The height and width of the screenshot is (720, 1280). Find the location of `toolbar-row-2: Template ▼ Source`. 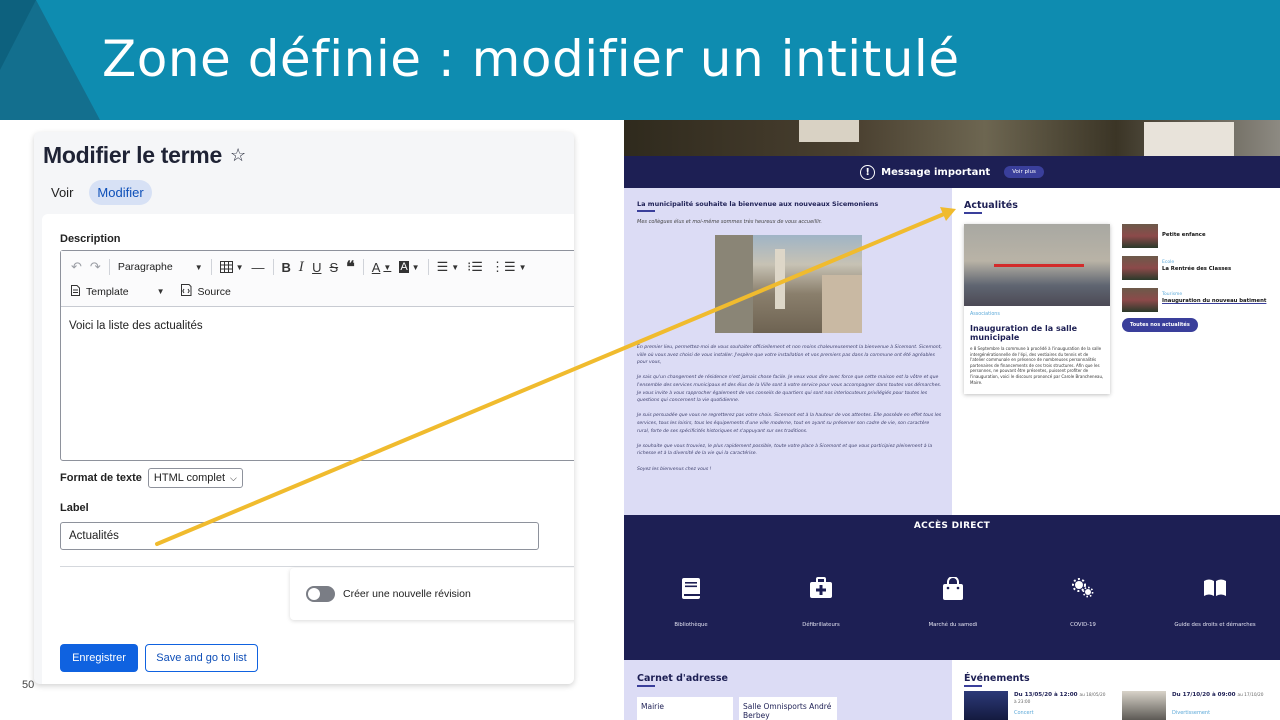

toolbar-row-2: Template ▼ Source is located at coordinates (151, 291).